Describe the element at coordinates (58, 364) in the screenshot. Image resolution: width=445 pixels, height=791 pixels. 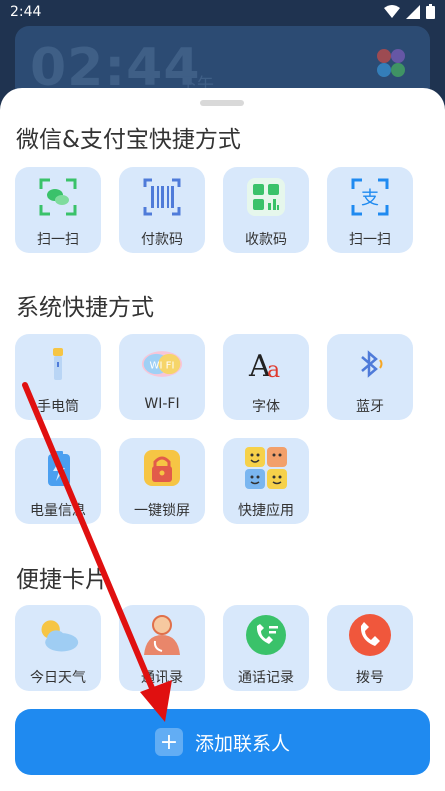
I see `flashlight-icon` at that location.